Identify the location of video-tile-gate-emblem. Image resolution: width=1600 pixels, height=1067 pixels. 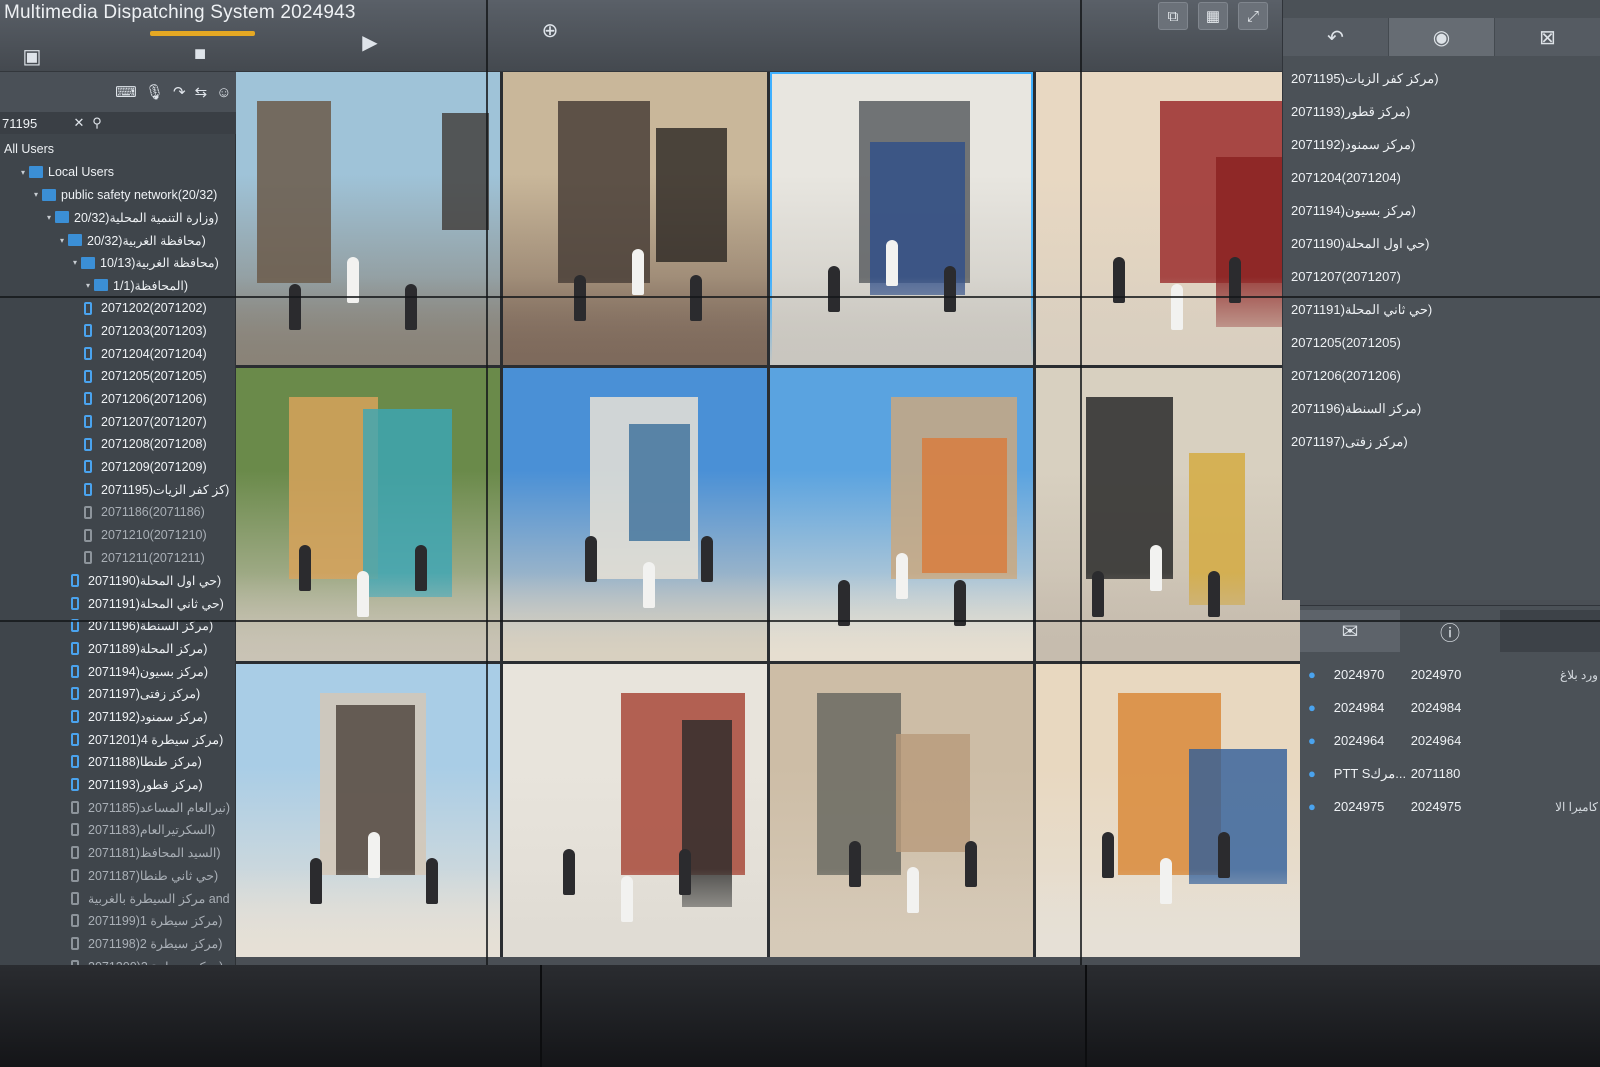
(901, 218).